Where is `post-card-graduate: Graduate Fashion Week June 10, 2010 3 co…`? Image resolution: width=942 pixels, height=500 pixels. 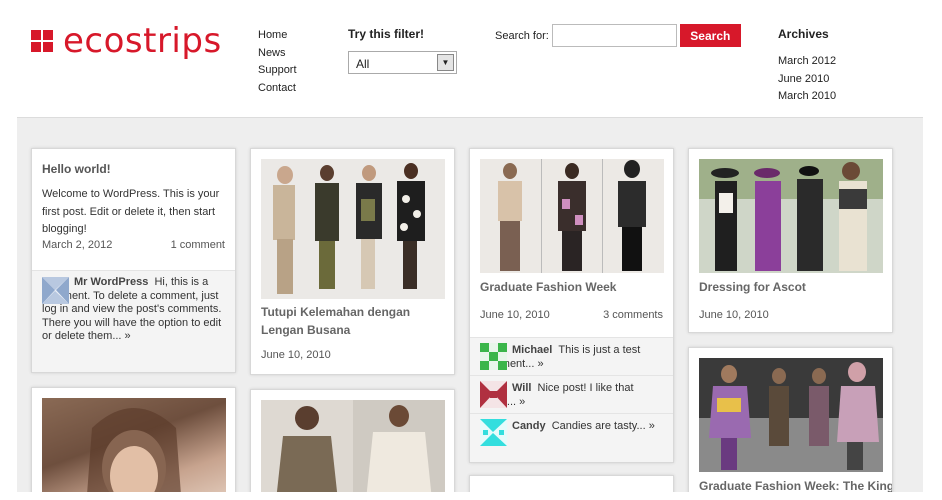 post-card-graduate: Graduate Fashion Week June 10, 2010 3 co… is located at coordinates (571, 305).